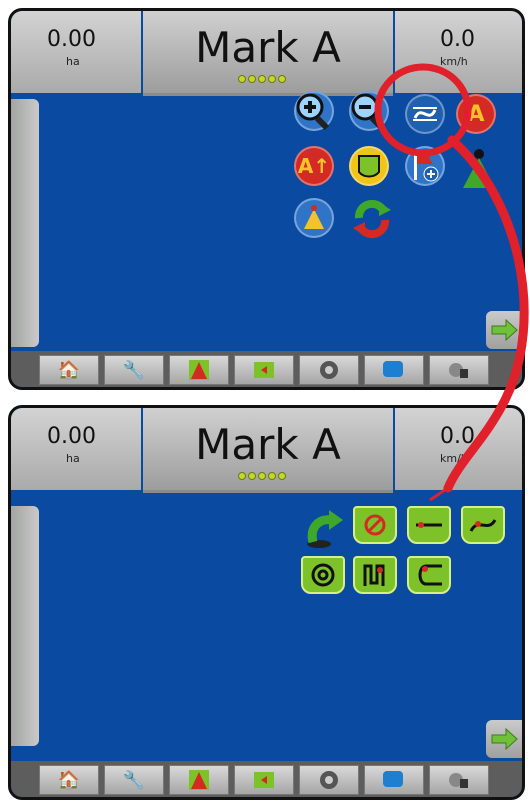 The image size is (530, 803). I want to click on mark-a-icon: A, so click(476, 114).